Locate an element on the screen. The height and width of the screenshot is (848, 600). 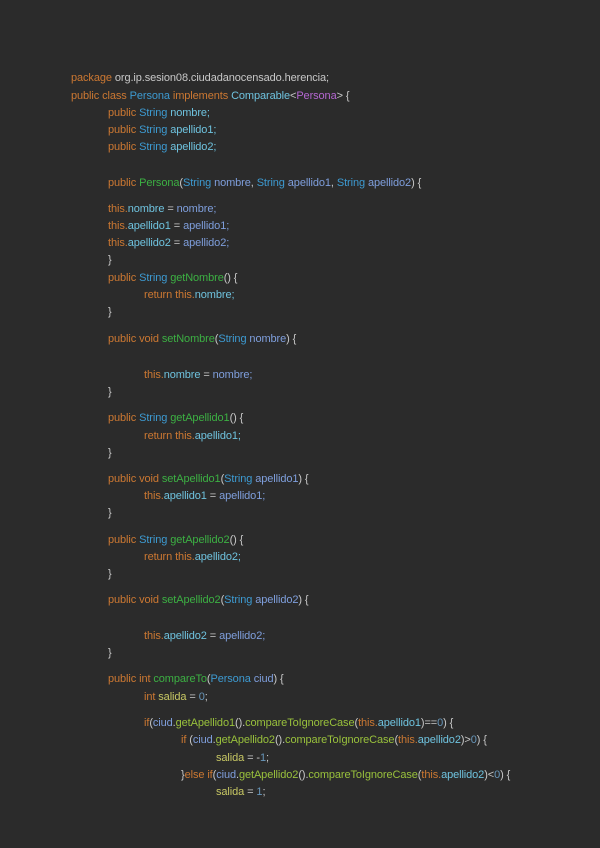
code-token: getNombre is located at coordinates (197, 278).